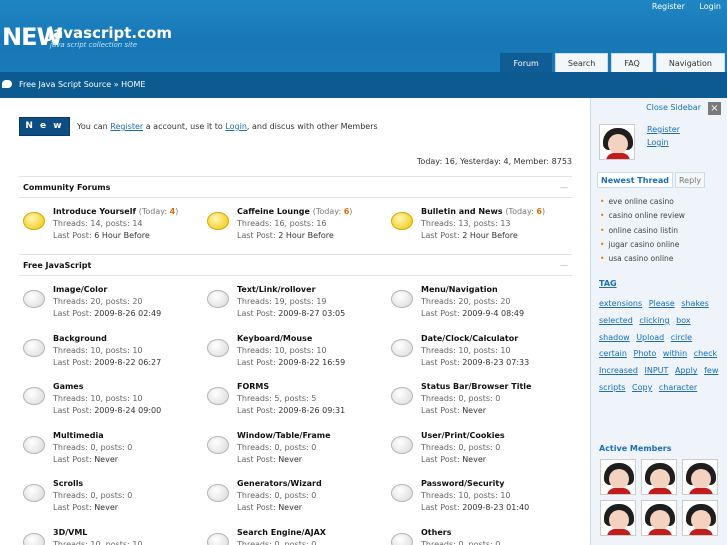  Describe the element at coordinates (459, 289) in the screenshot. I see `forum-title-text: Menu/Navigation` at that location.